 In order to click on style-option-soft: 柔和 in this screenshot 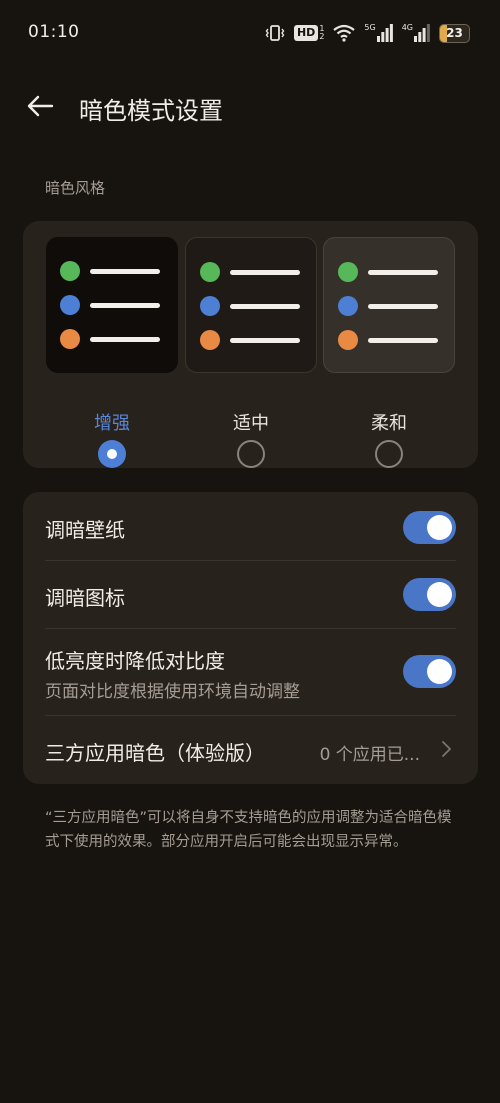, I will do `click(389, 352)`.